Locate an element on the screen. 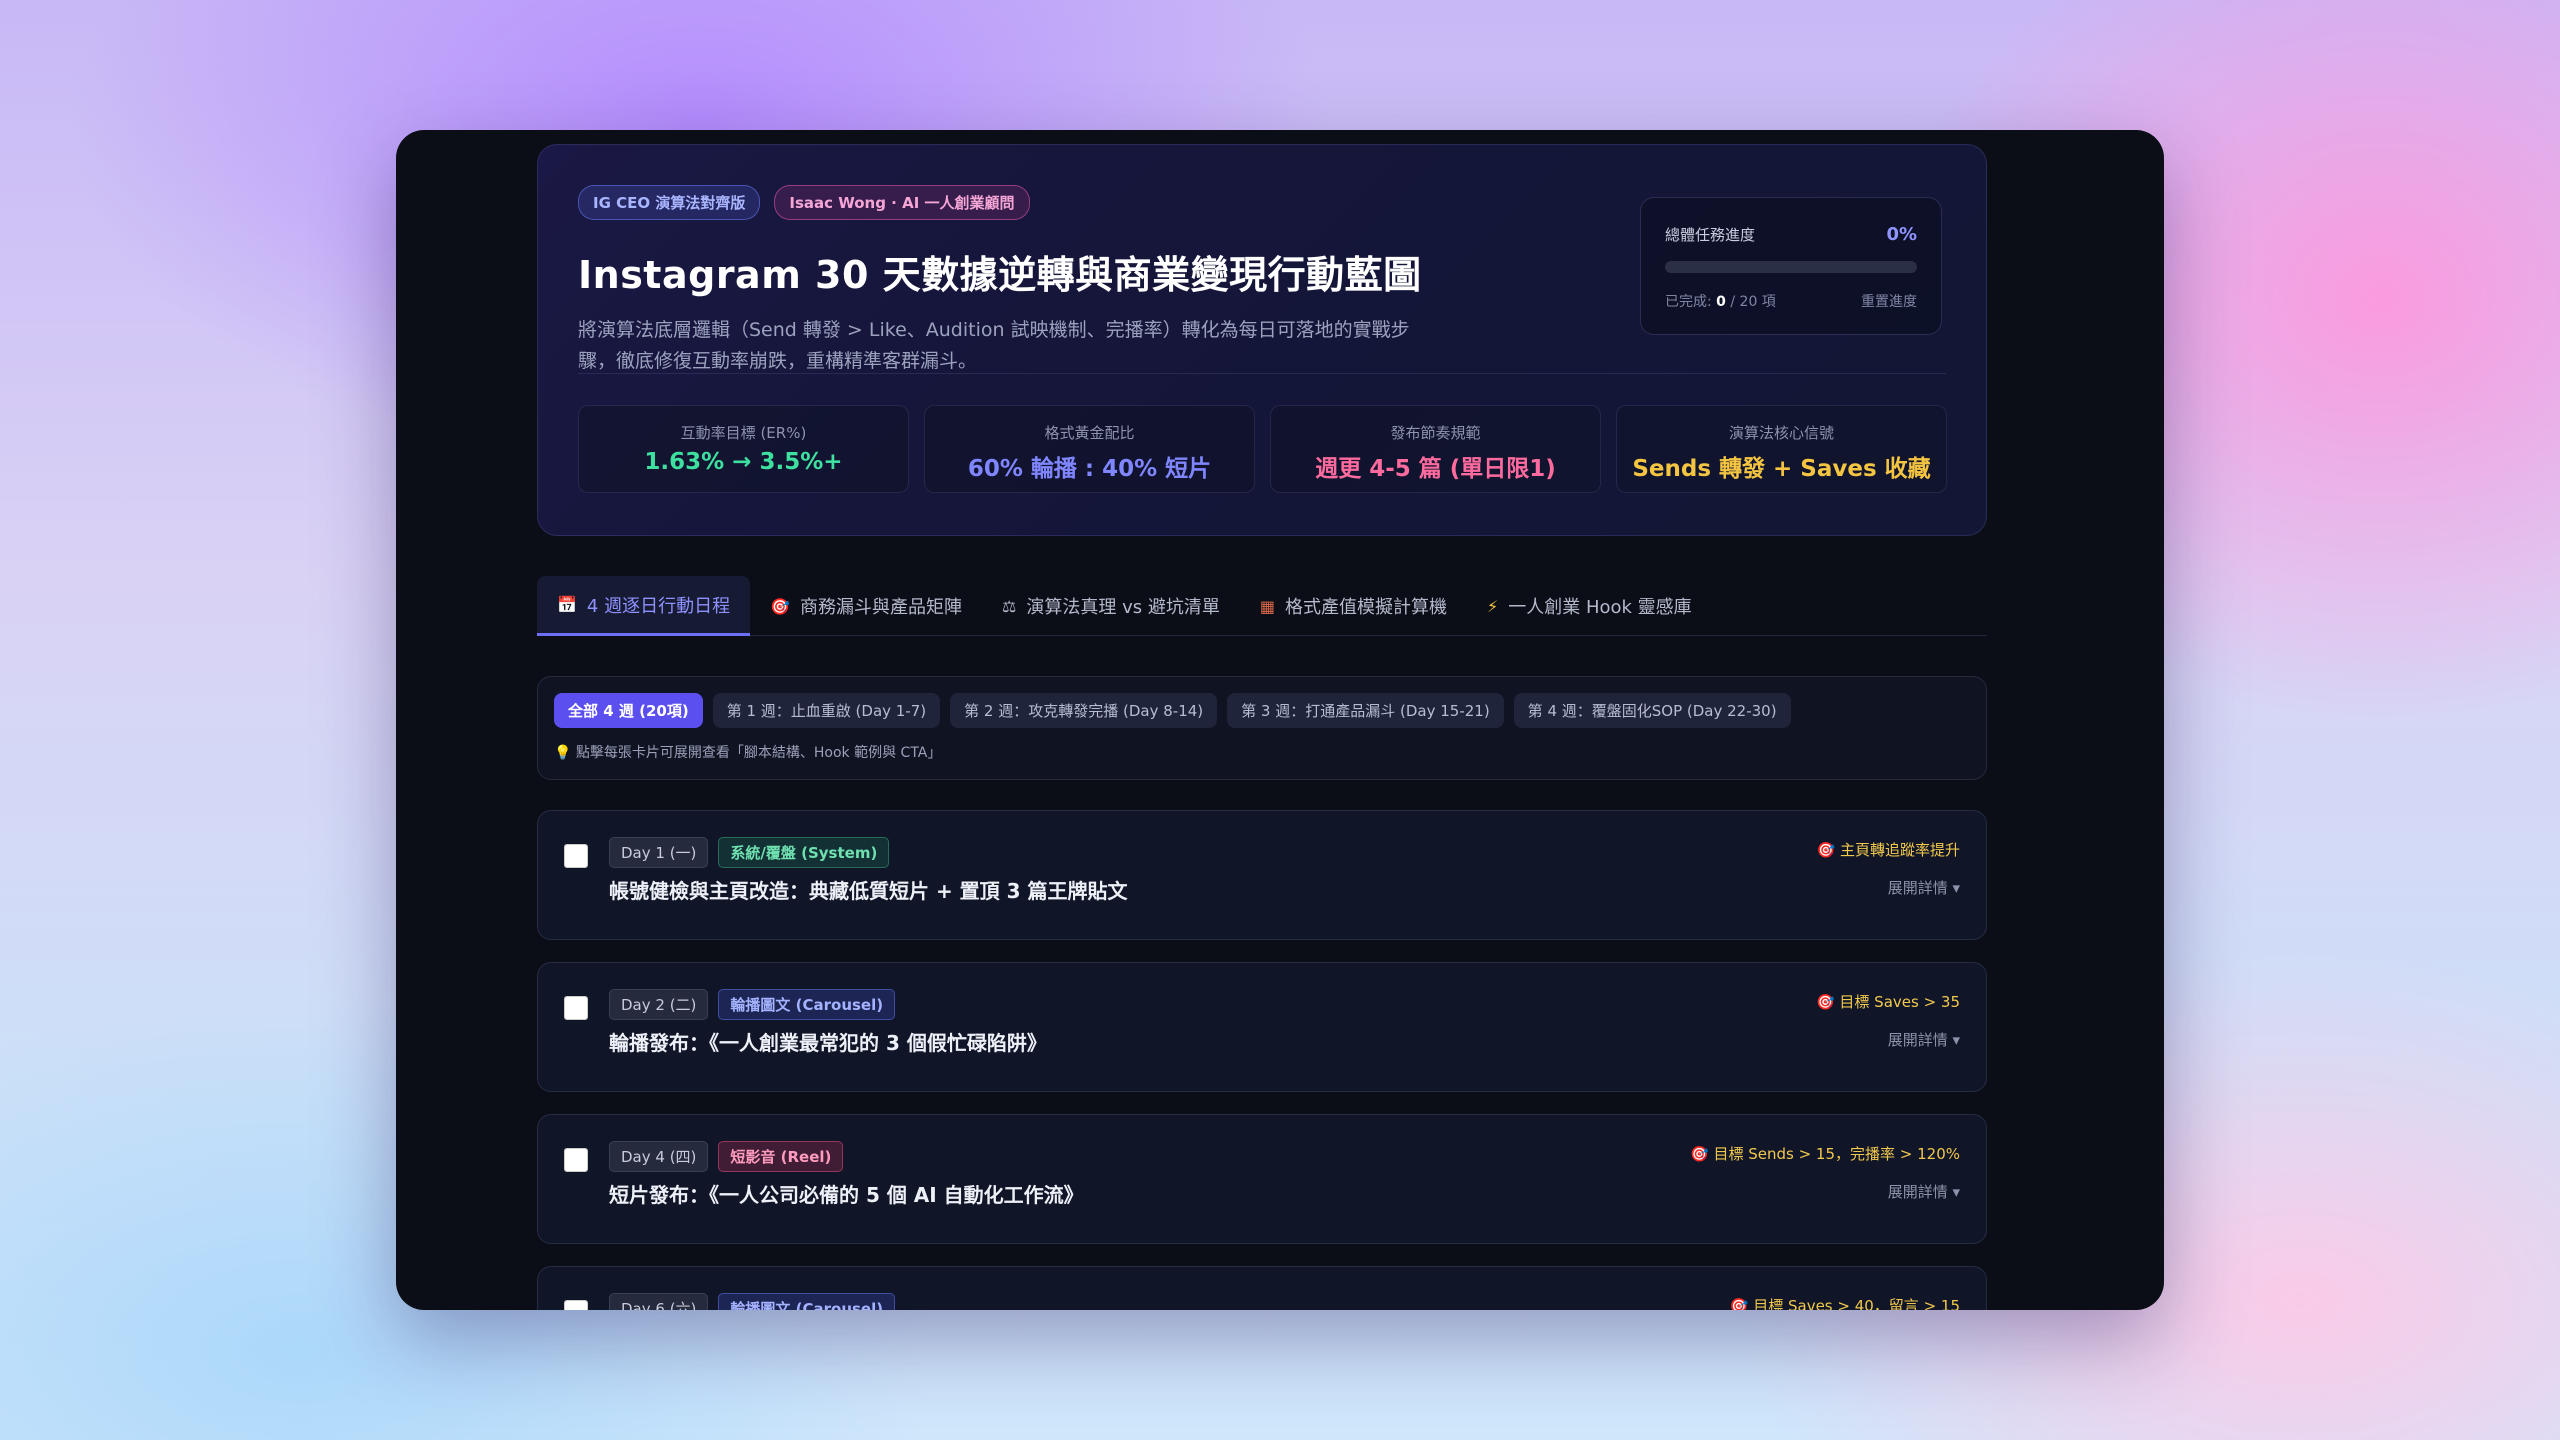 This screenshot has width=2560, height=1440. badge-ig-ceo: IG CEO 演算法對齊版 is located at coordinates (669, 202).